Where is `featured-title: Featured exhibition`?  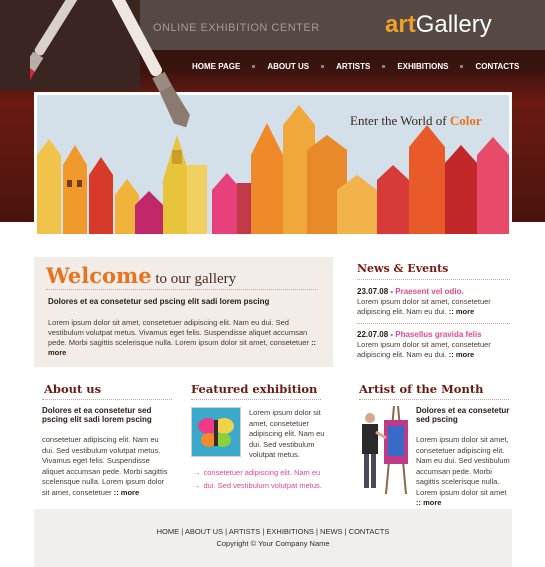 featured-title: Featured exhibition is located at coordinates (254, 389).